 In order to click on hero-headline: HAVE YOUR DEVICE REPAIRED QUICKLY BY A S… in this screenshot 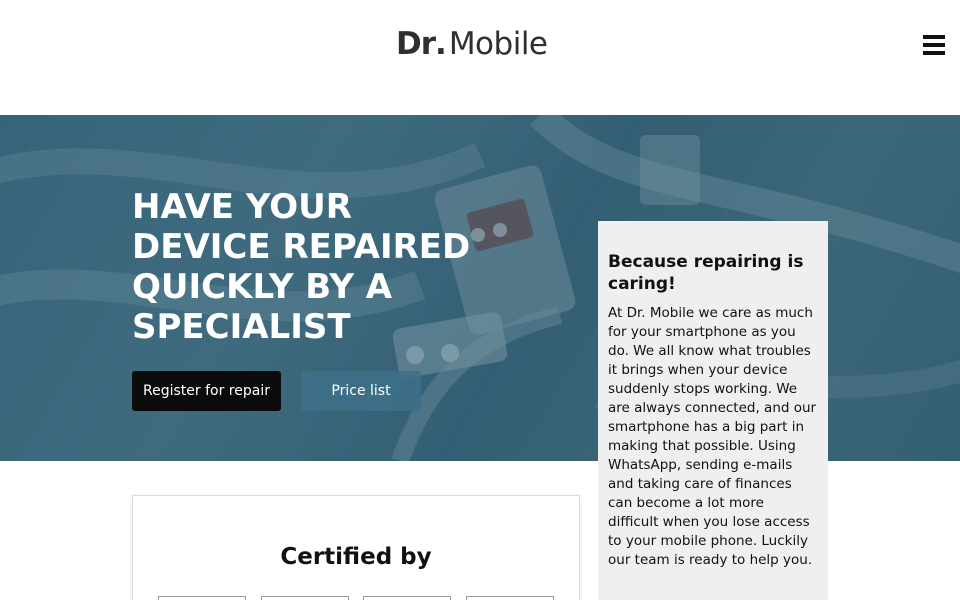, I will do `click(301, 267)`.